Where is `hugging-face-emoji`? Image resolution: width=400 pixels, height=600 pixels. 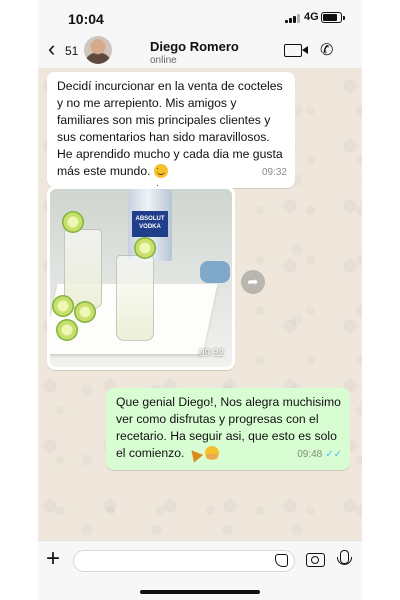
hugging-face-emoji is located at coordinates (211, 453).